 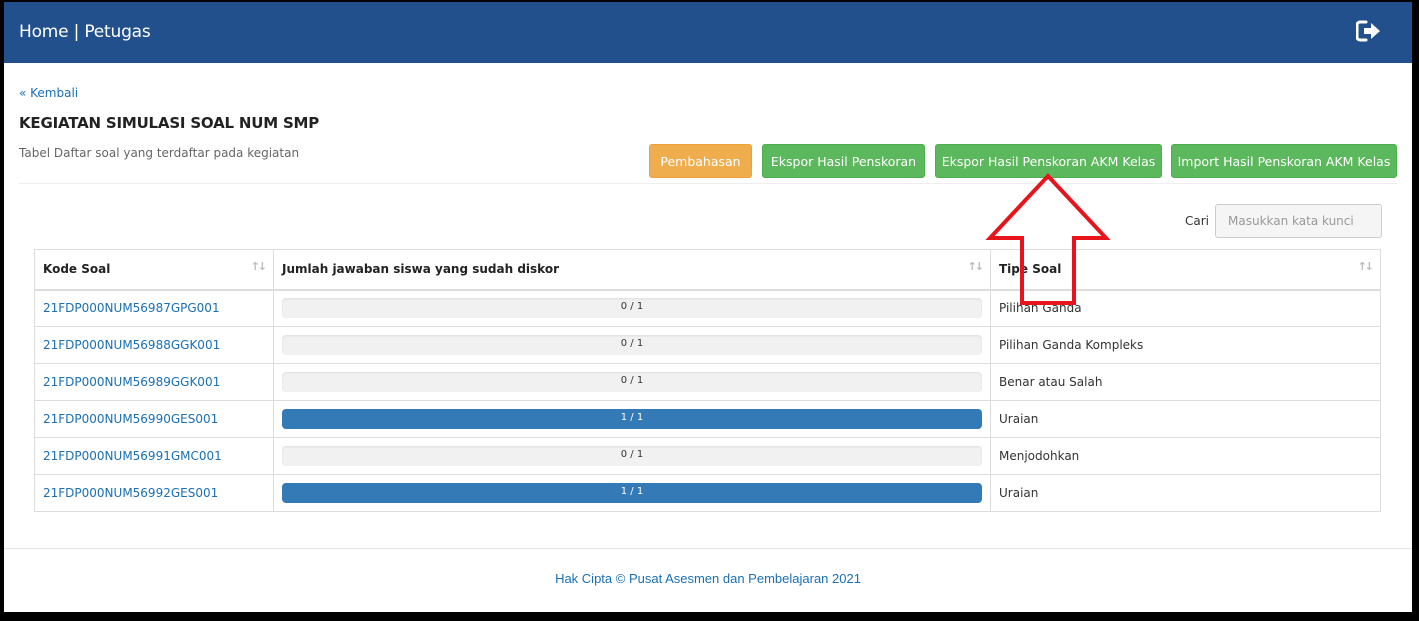 I want to click on question-code-link: 21FDP000NUM56989GGK001, so click(x=131, y=382).